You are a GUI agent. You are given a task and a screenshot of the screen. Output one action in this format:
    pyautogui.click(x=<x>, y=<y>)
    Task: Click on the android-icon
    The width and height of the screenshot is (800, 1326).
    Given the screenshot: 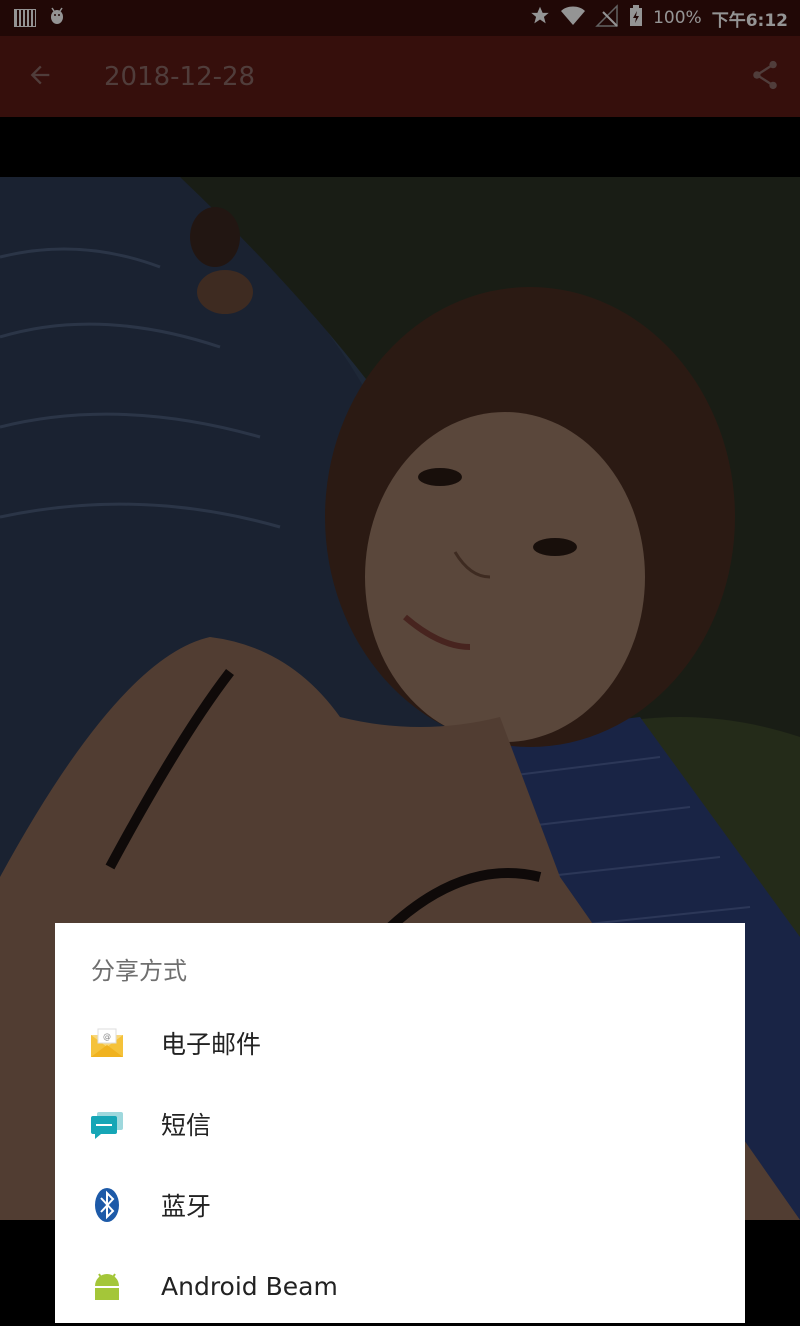 What is the action you would take?
    pyautogui.click(x=107, y=1286)
    